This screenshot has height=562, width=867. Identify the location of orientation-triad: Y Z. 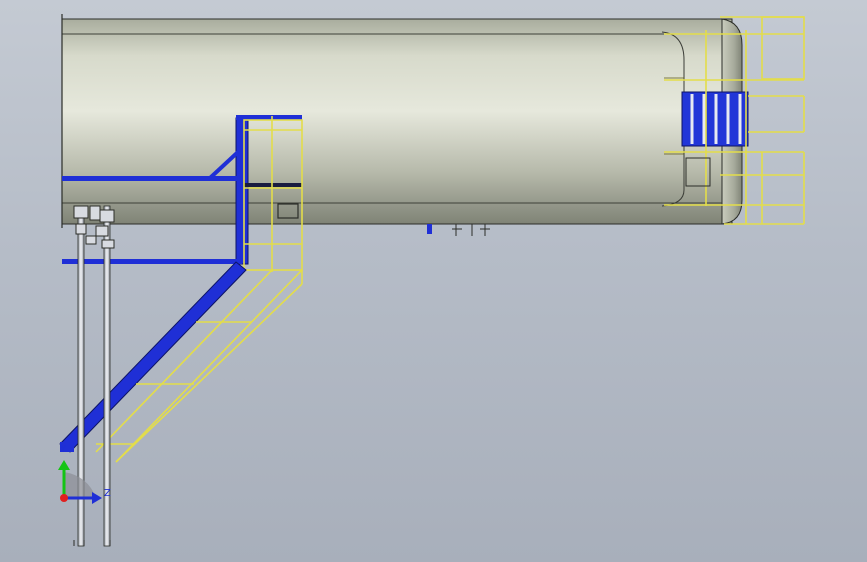
(84, 474).